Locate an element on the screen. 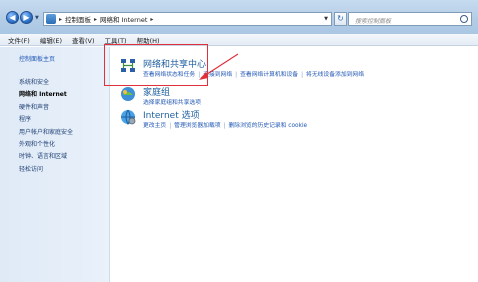 The height and width of the screenshot is (282, 478). window-titlebar: ◀ ▶ ▼ ▸ 控制面板 ▸ 网络和 Internet ▸ ▼ ↻ 搜索控制面板 is located at coordinates (239, 17).